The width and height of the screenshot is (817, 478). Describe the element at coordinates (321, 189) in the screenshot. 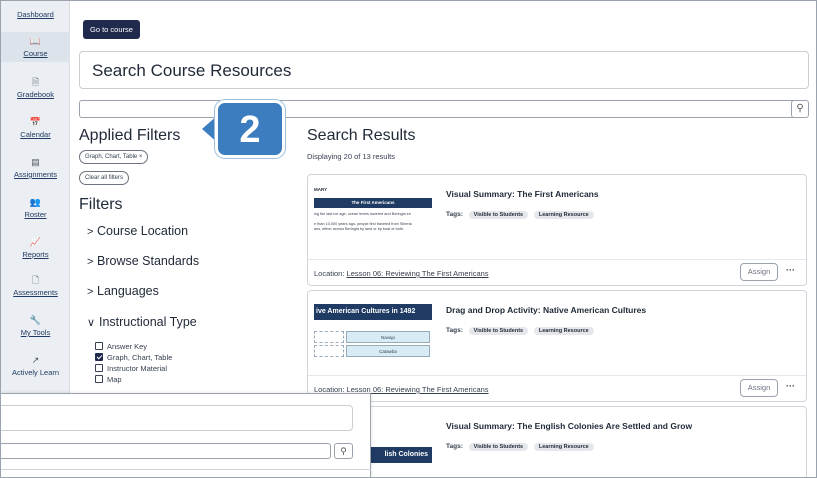

I see `thumbnail-heading: MARY` at that location.